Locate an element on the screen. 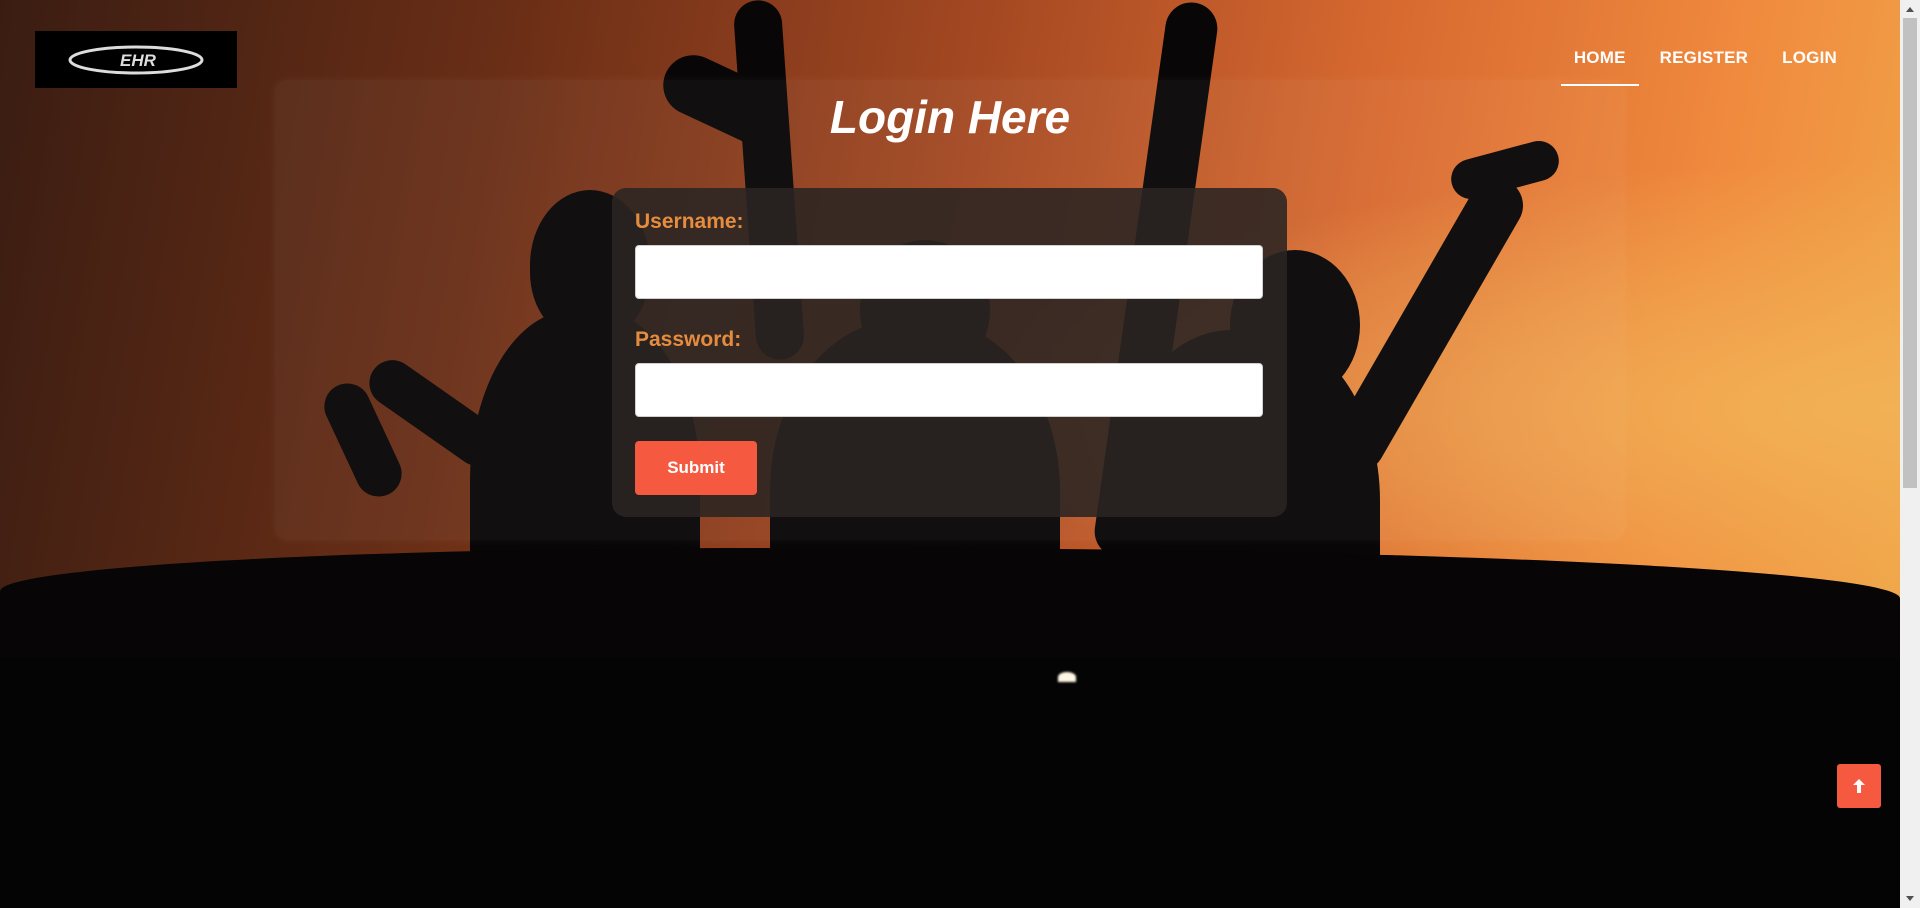  password-label: Password: is located at coordinates (688, 339).